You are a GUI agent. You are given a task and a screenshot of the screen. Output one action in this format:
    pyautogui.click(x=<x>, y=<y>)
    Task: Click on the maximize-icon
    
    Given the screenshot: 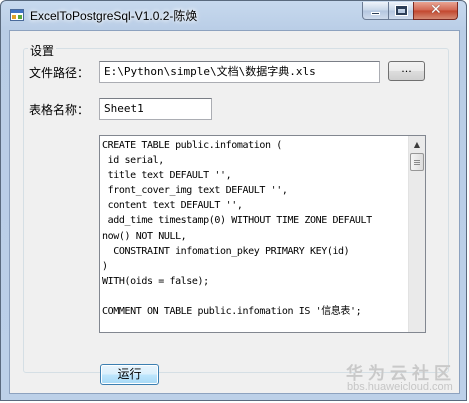 What is the action you would take?
    pyautogui.click(x=401, y=10)
    